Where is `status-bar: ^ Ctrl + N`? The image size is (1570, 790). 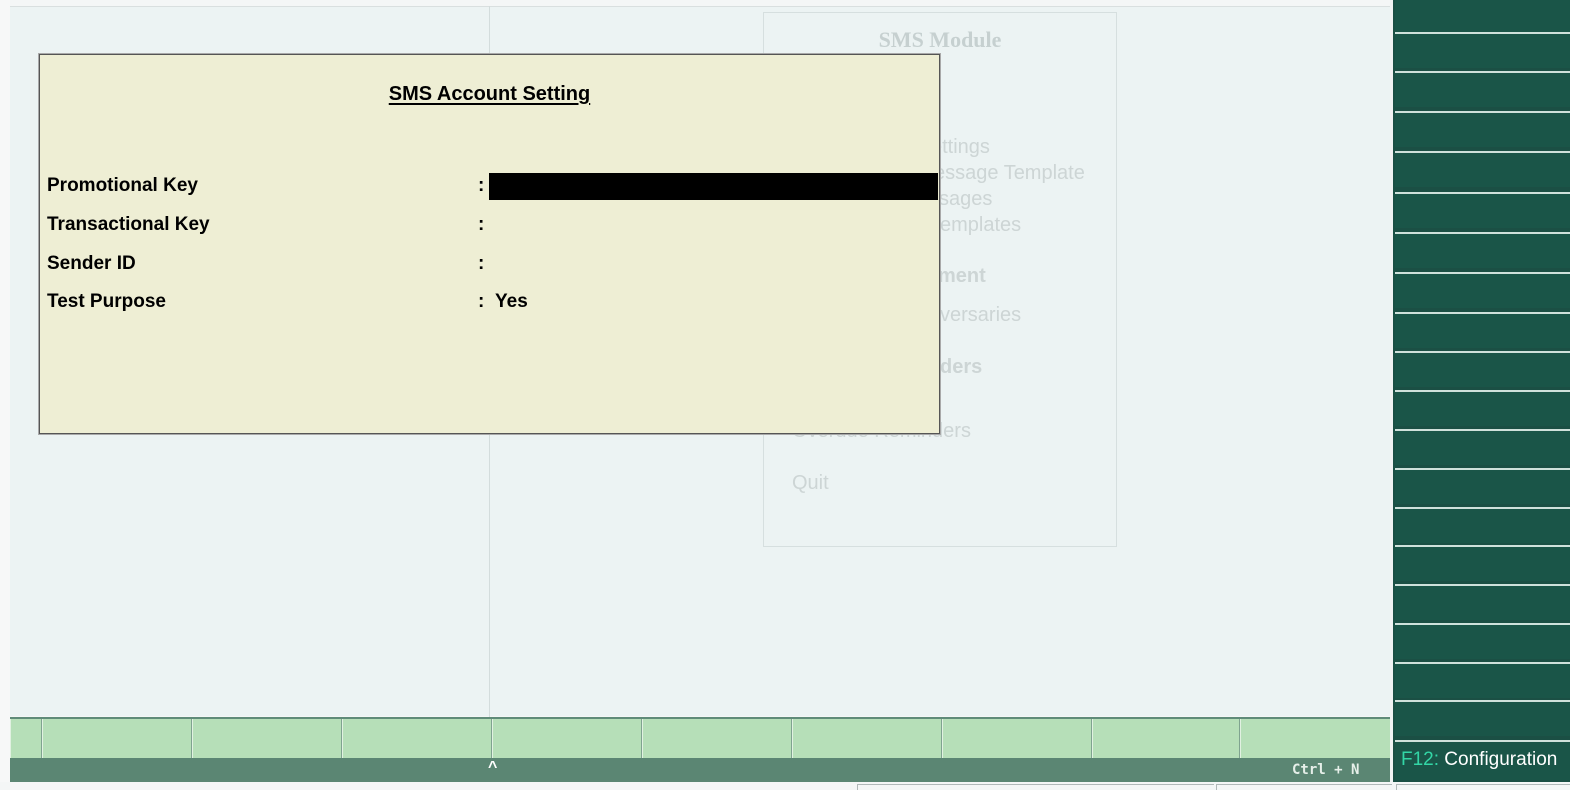 status-bar: ^ Ctrl + N is located at coordinates (700, 770).